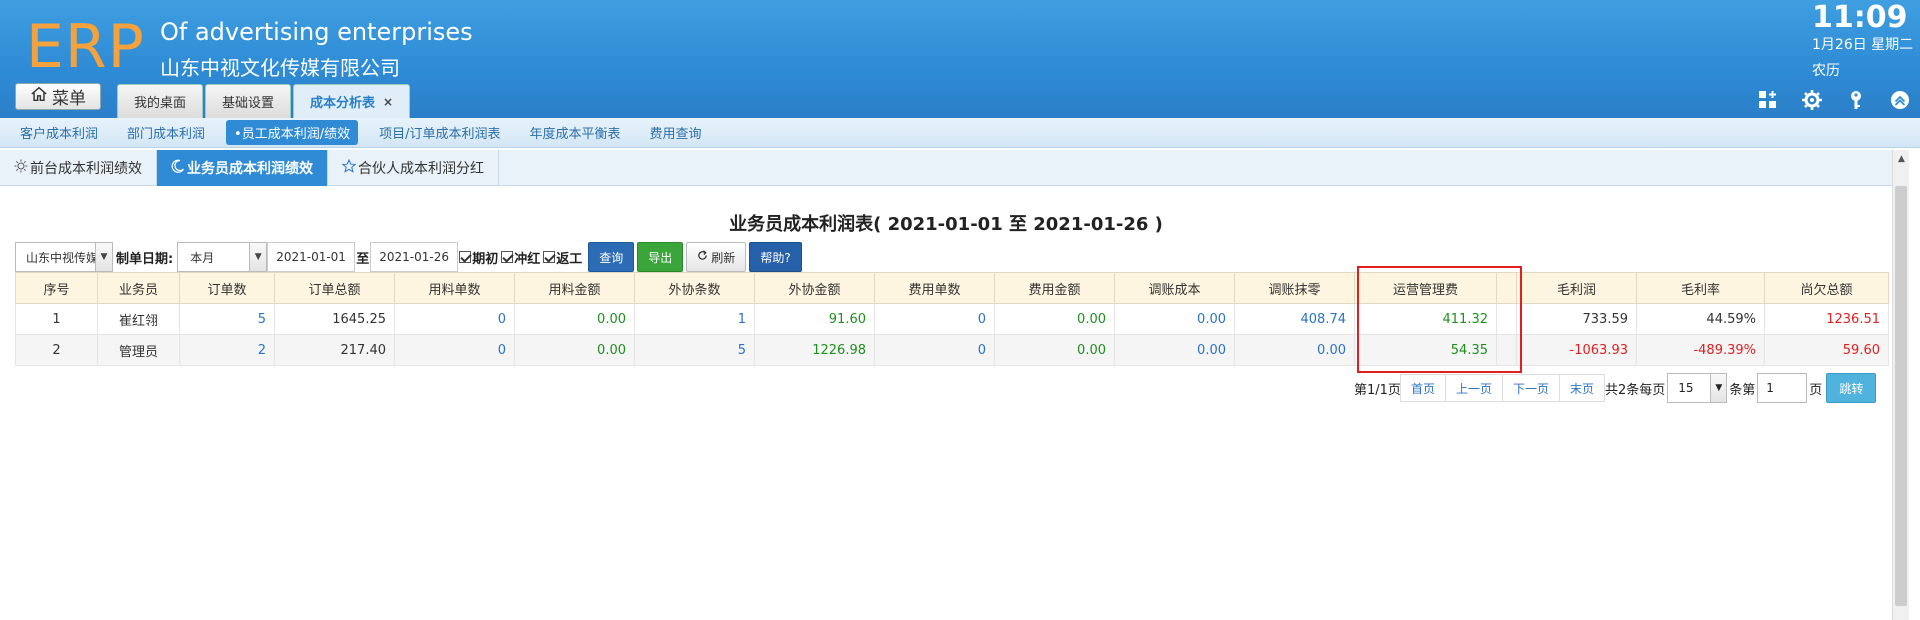  I want to click on tab-salesperson-performance: 业务员成本利润绩效, so click(242, 168).